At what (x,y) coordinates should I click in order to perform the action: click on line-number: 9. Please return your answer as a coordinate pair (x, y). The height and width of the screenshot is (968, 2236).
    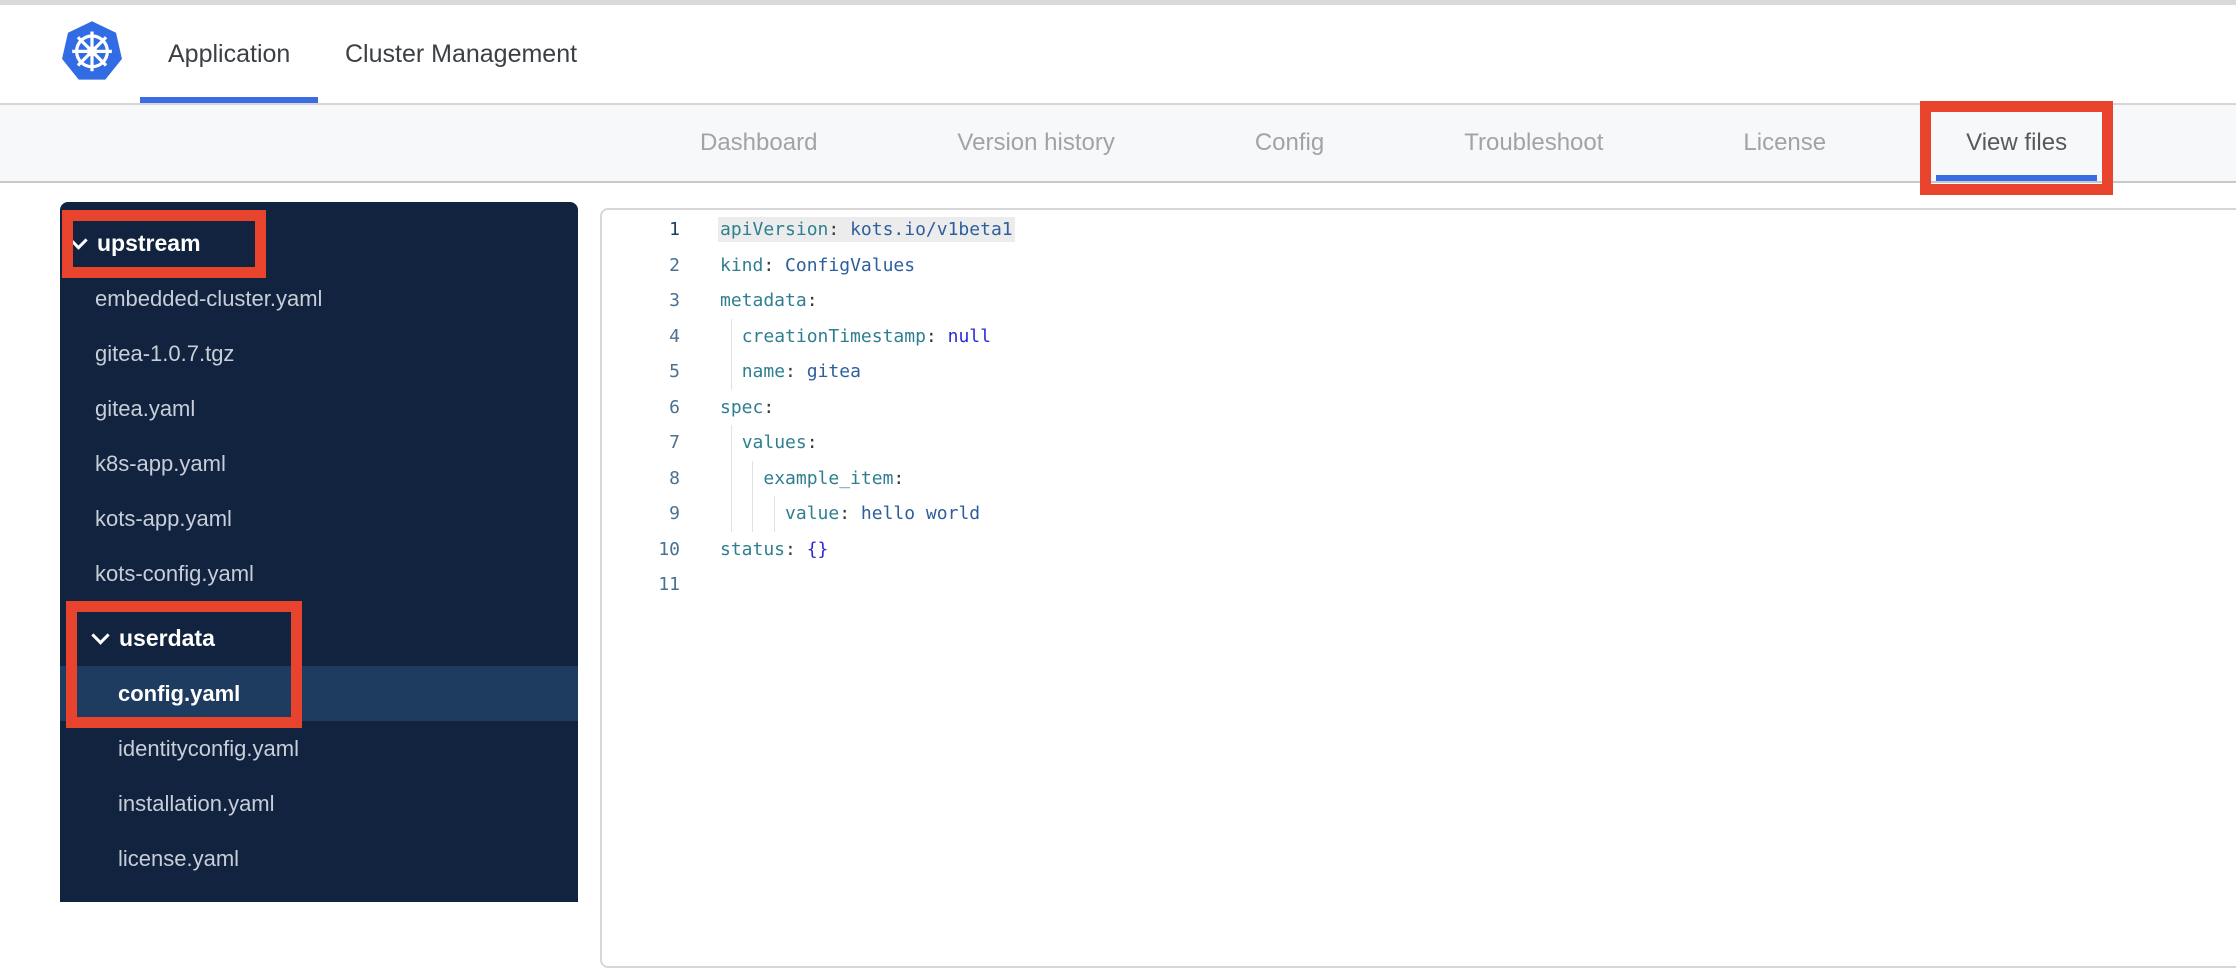
    Looking at the image, I should click on (674, 513).